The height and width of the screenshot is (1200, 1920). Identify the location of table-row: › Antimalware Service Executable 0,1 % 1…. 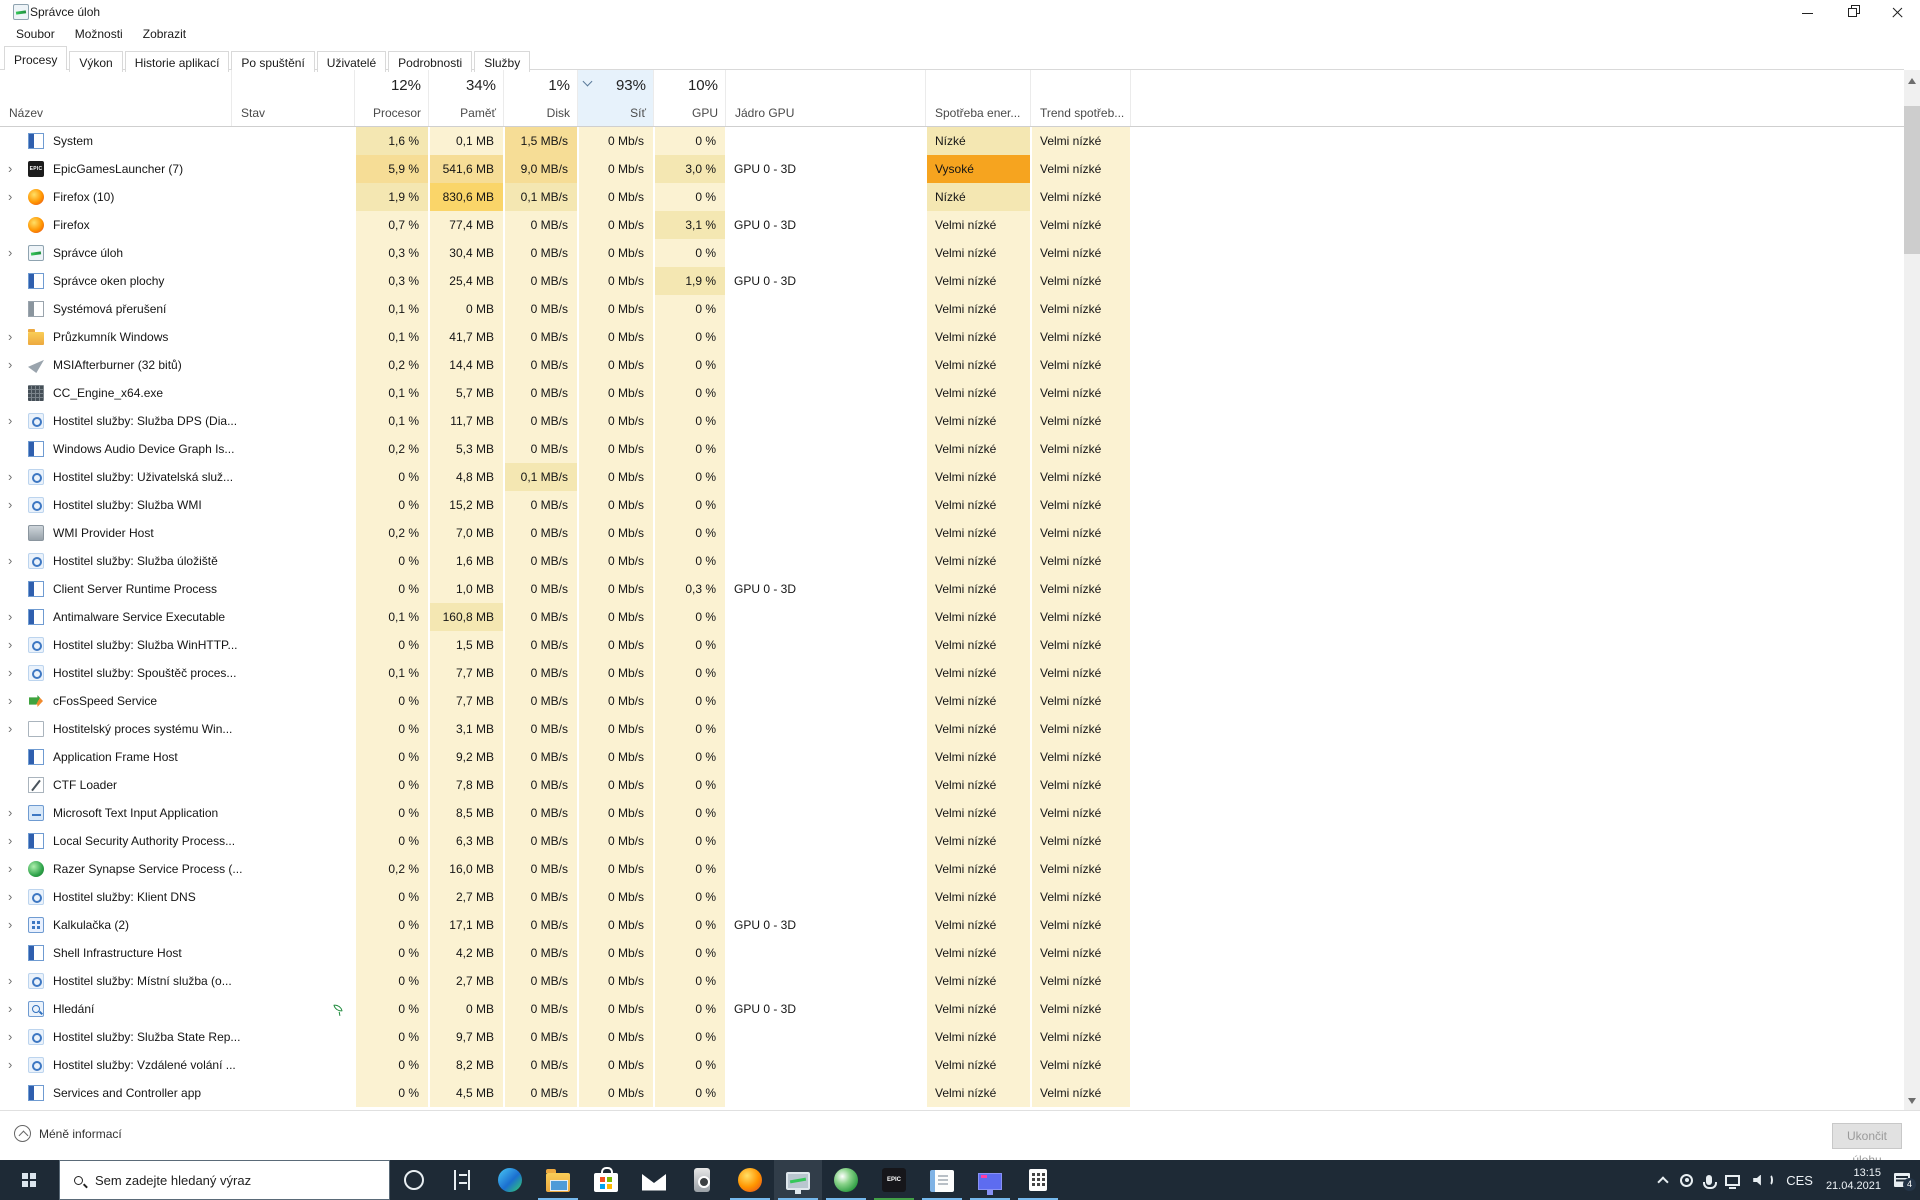
(952, 617).